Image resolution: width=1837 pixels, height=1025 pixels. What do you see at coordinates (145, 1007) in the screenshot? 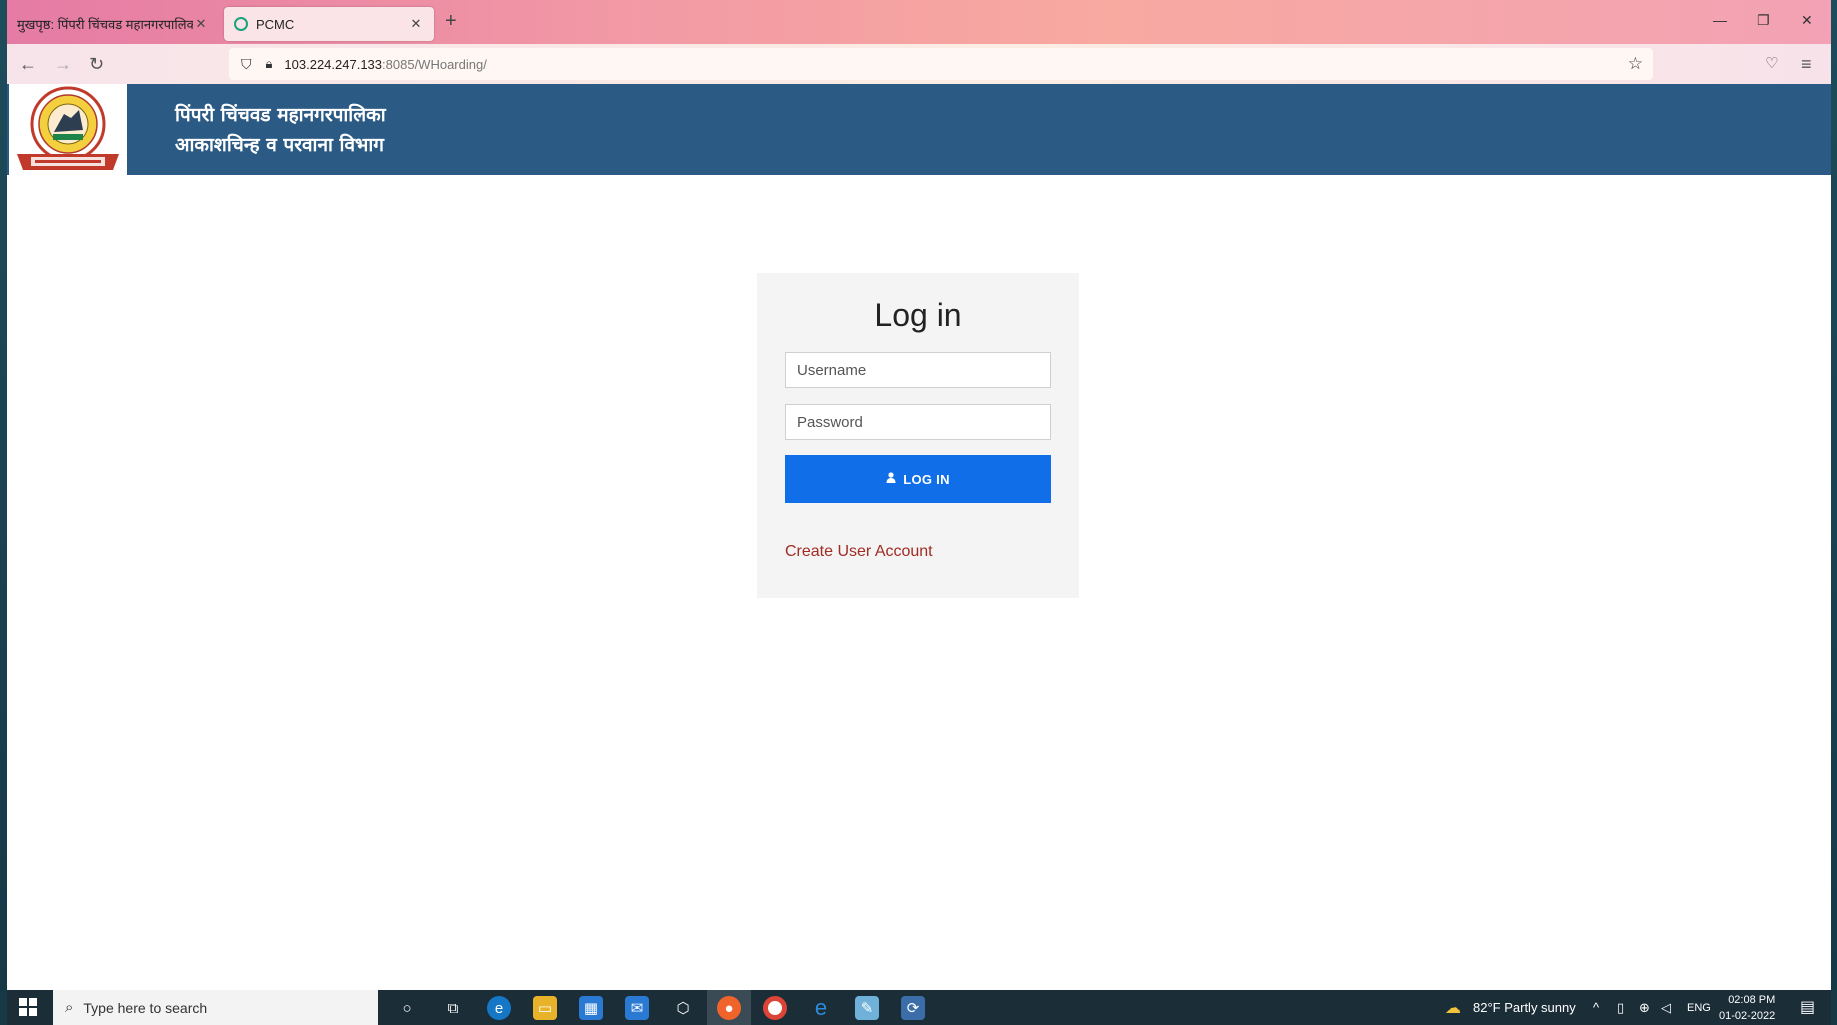
I see `taskbar-search-placeholder: Type here to search` at bounding box center [145, 1007].